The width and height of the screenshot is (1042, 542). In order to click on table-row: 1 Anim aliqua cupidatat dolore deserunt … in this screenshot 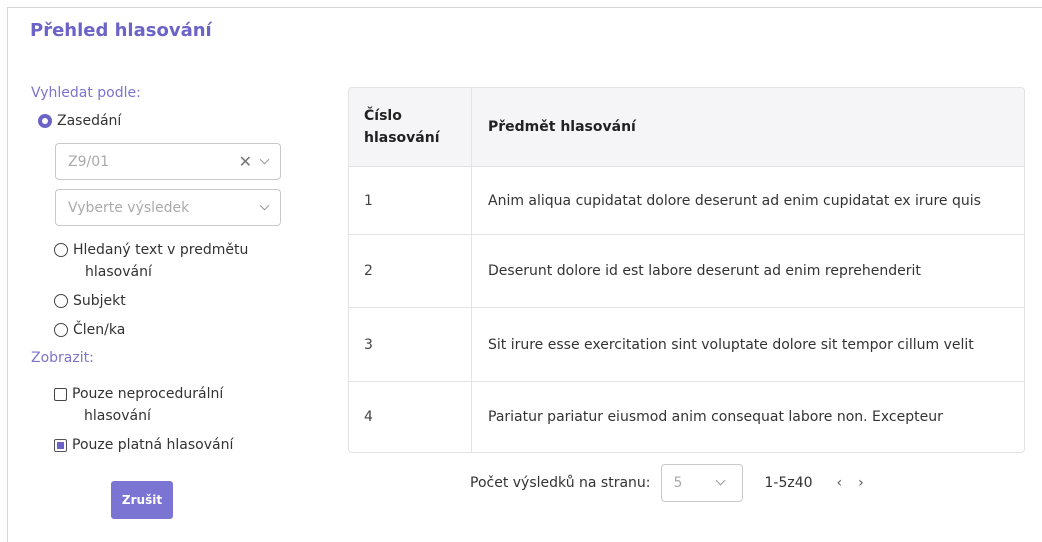, I will do `click(686, 201)`.